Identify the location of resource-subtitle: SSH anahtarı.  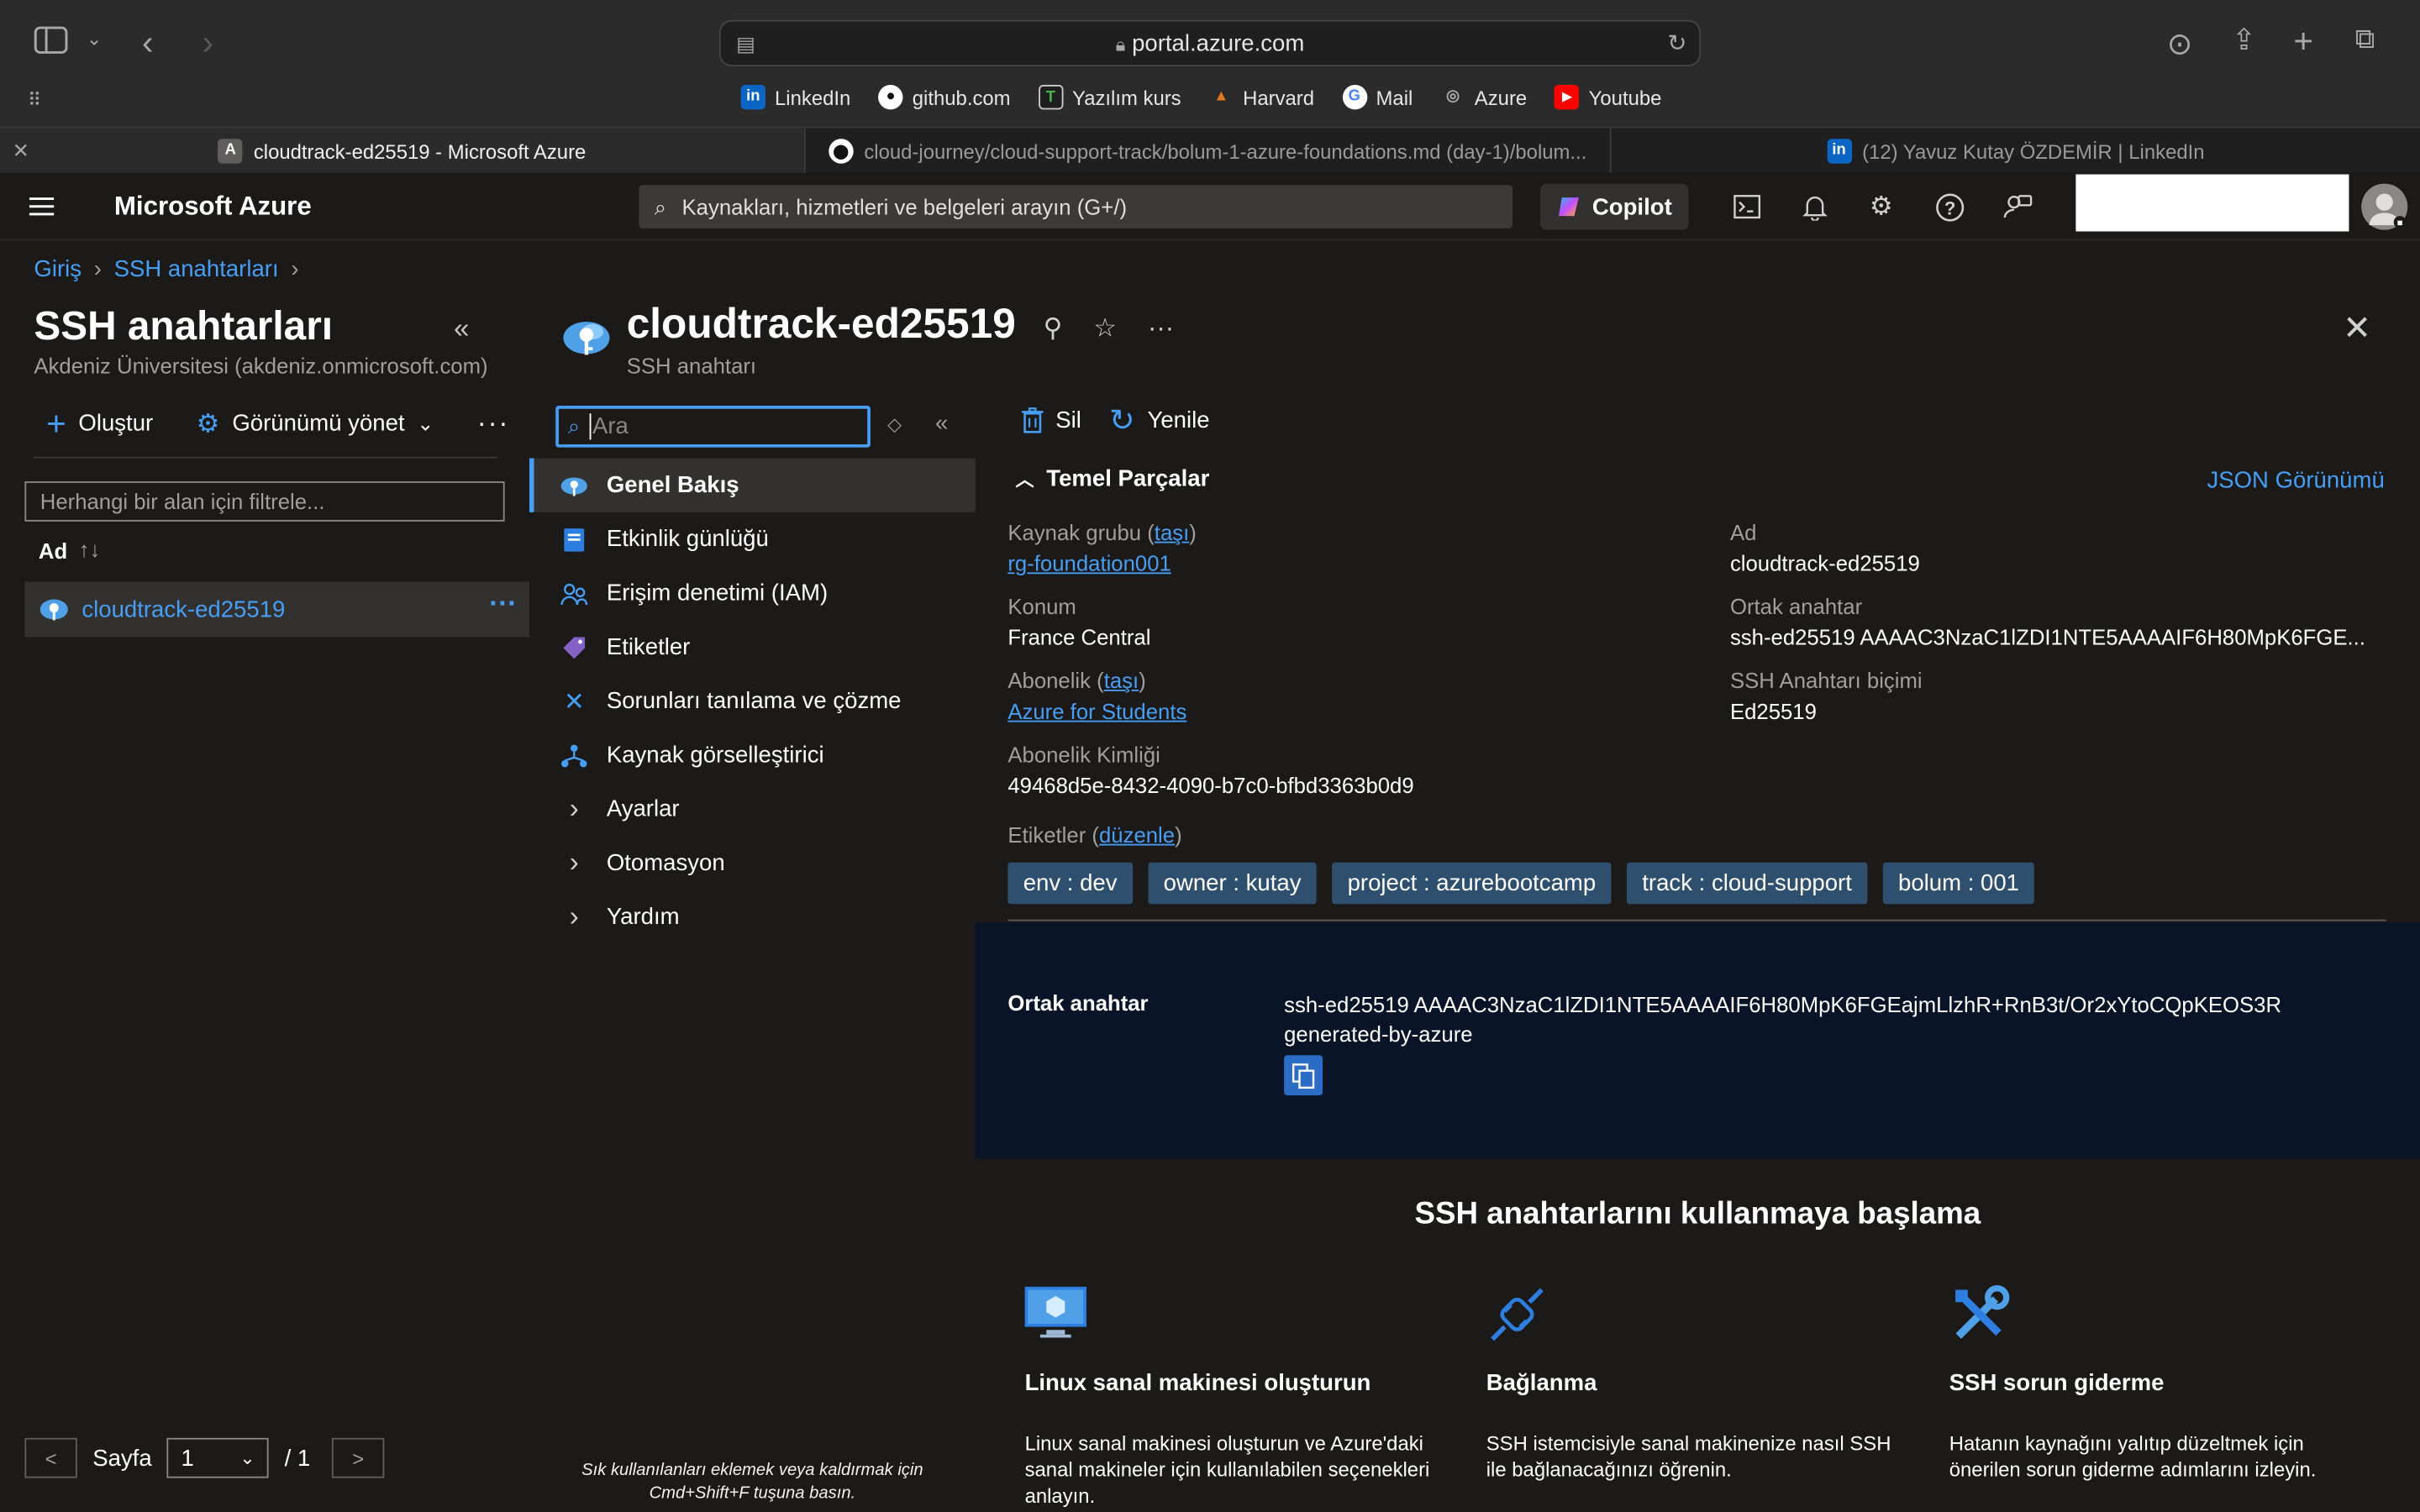
(691, 365).